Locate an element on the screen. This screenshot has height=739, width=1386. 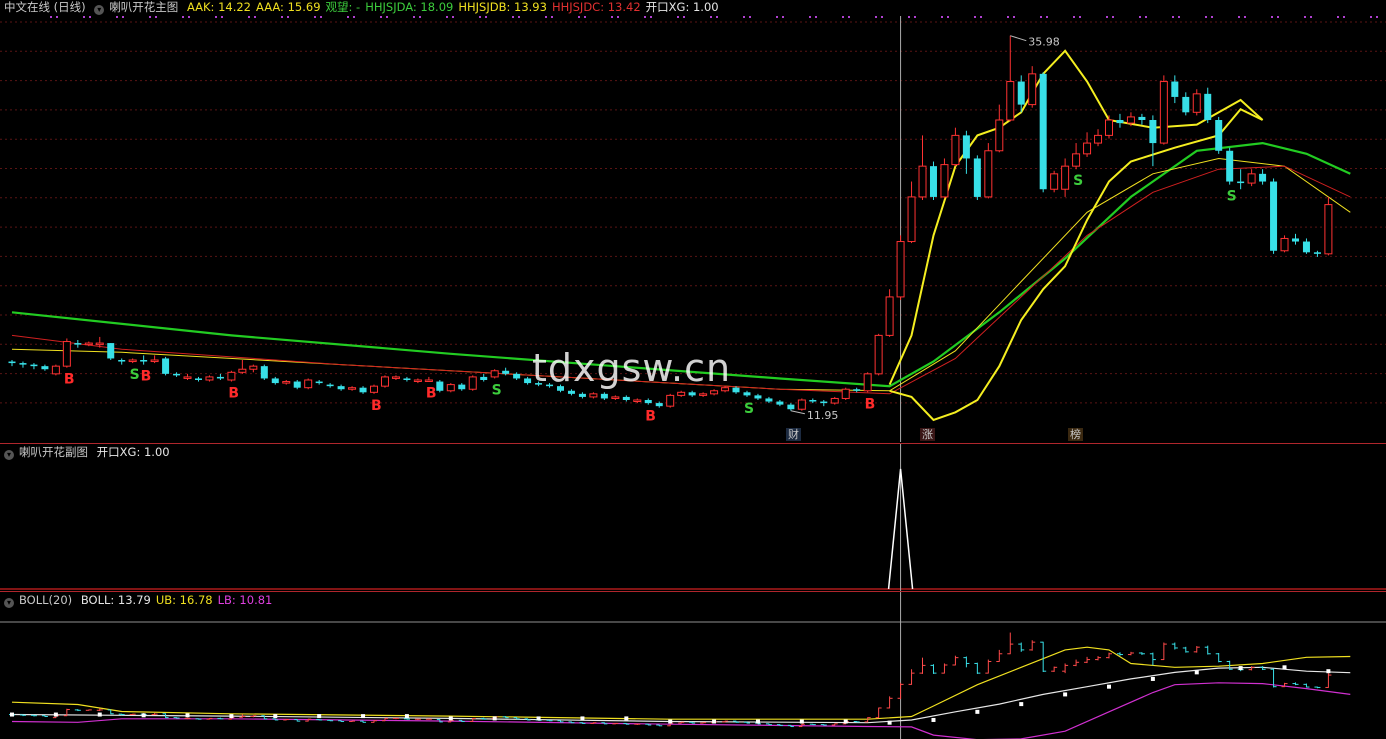
main-indicator-name: 喇叭开花主图 is located at coordinates (143, 7).